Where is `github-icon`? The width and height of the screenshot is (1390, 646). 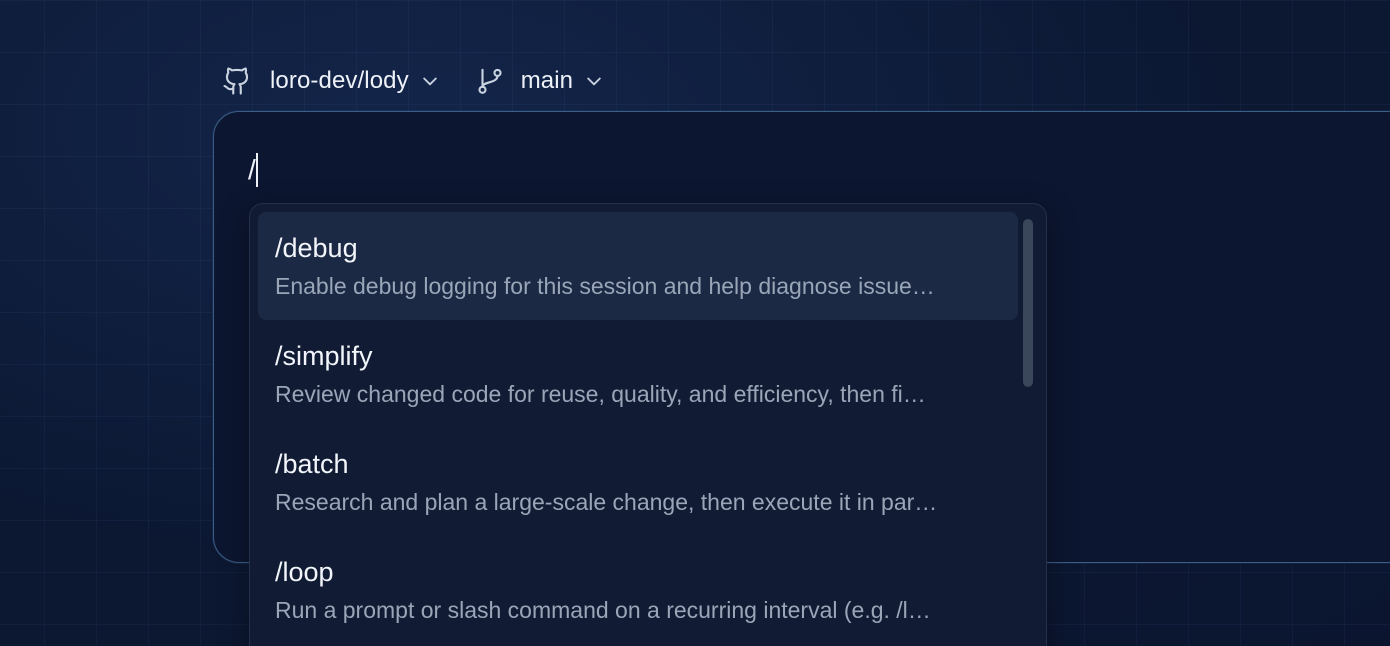
github-icon is located at coordinates (237, 81).